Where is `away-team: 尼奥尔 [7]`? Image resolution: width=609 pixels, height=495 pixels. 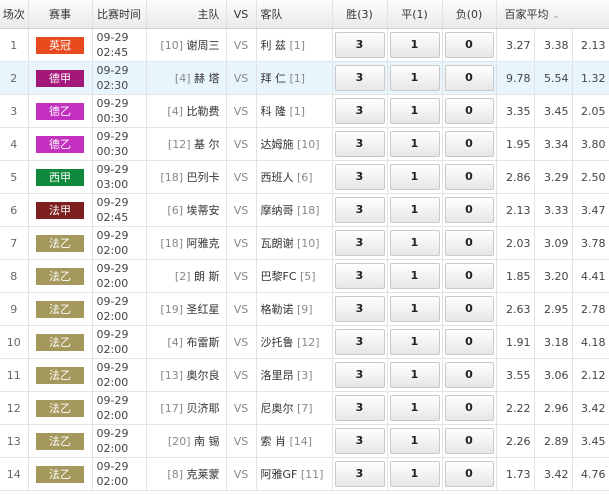
away-team: 尼奥尔 [7] is located at coordinates (294, 408).